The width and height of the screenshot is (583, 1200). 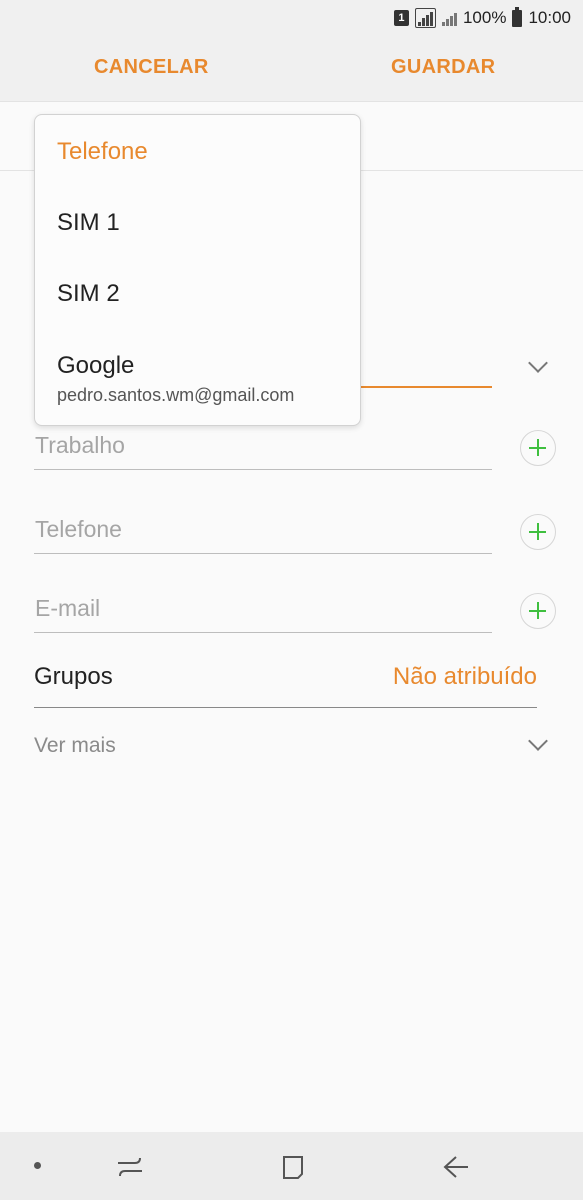 What do you see at coordinates (443, 67) in the screenshot?
I see `save-button: GUARDAR` at bounding box center [443, 67].